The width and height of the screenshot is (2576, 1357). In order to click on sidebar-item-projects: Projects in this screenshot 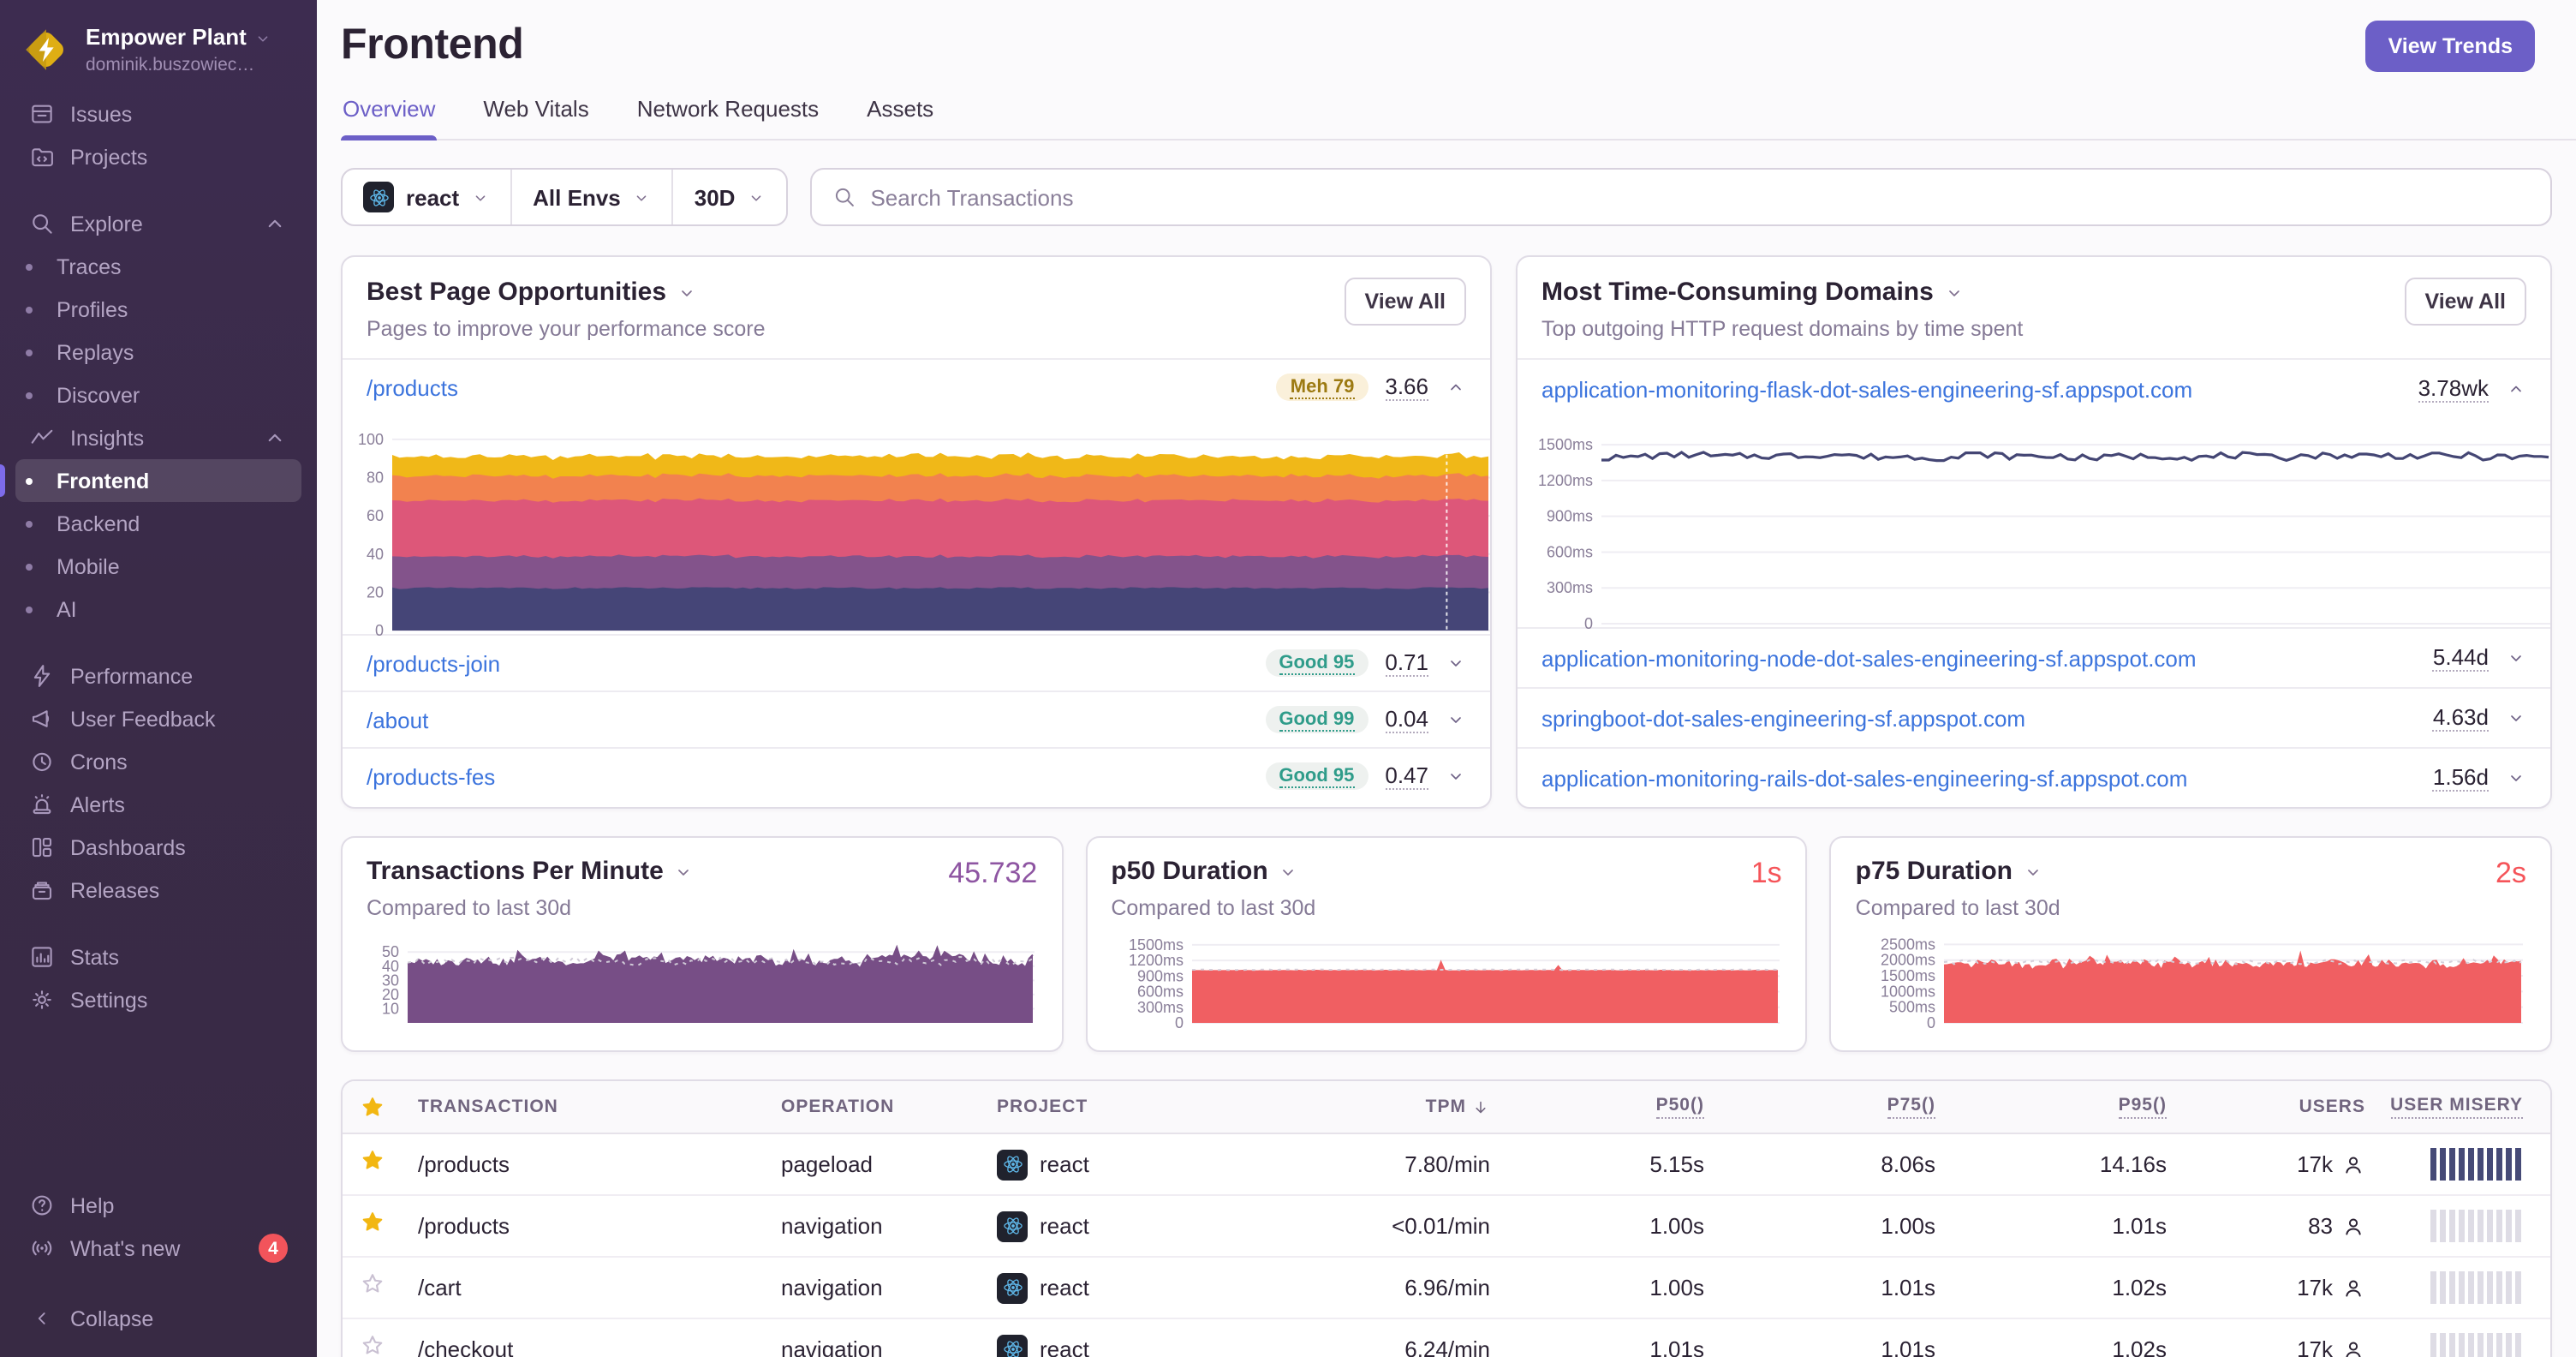, I will do `click(158, 157)`.